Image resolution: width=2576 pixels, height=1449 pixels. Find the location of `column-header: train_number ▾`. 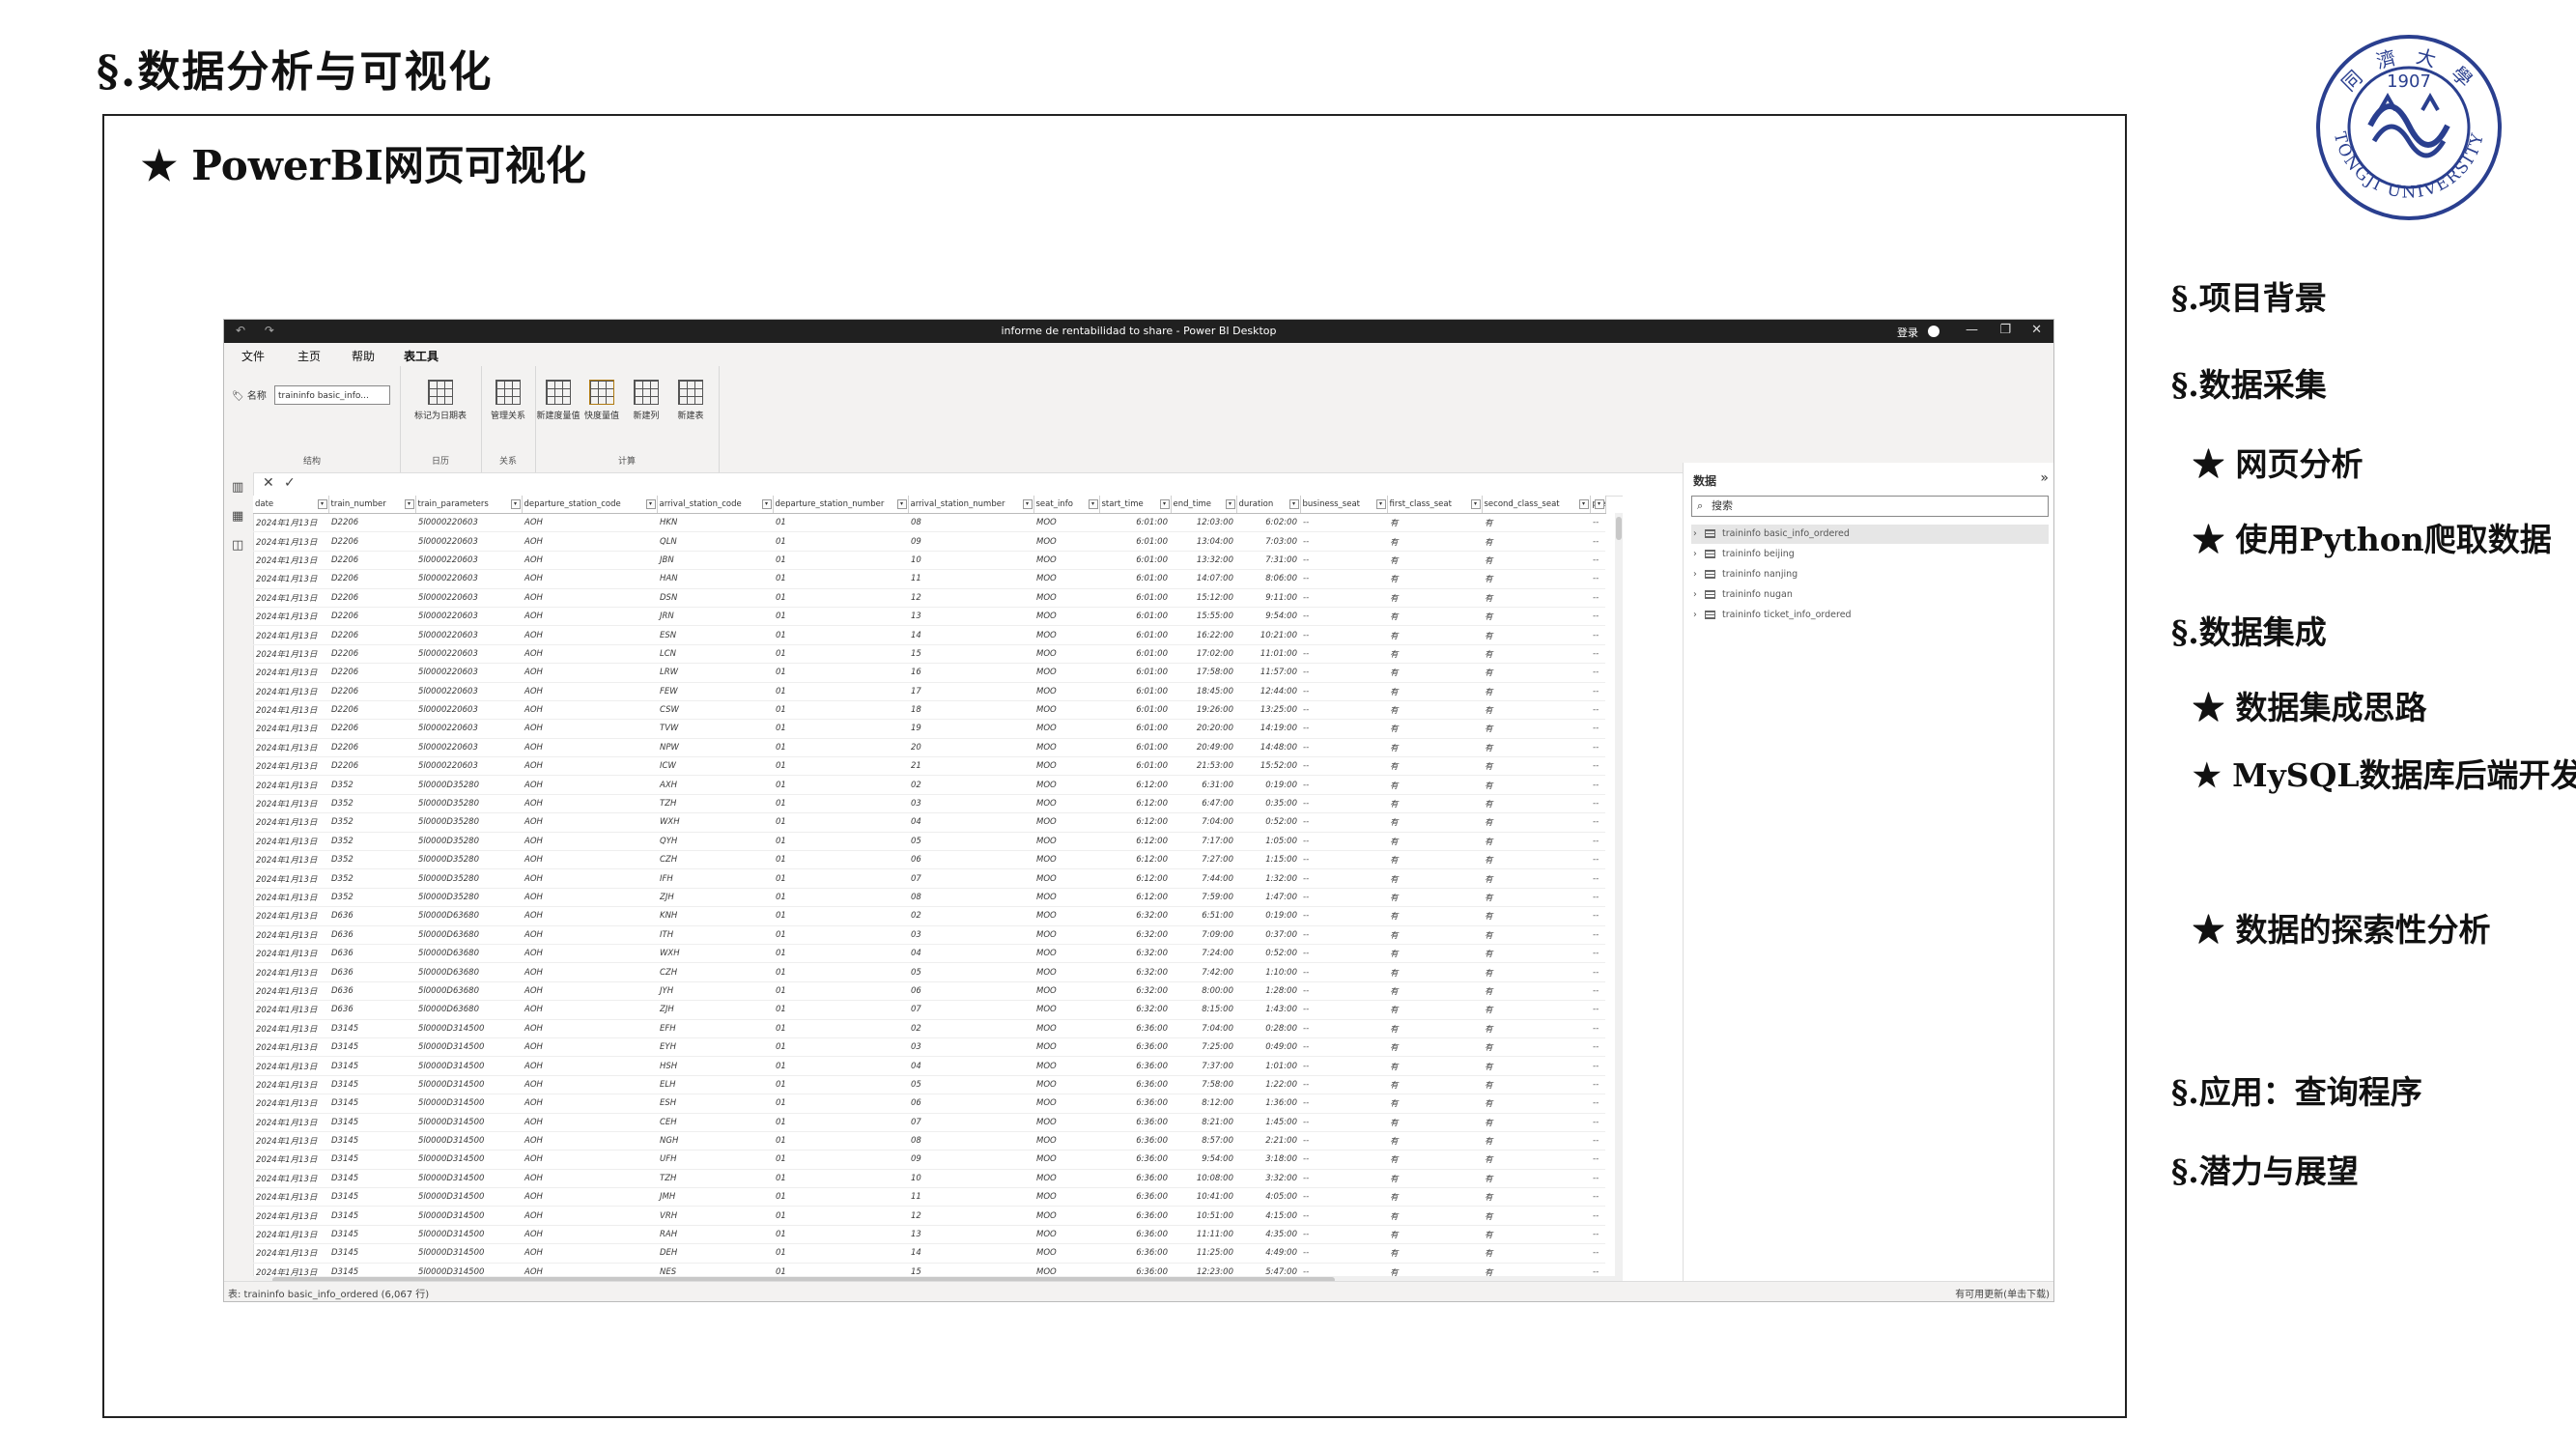

column-header: train_number ▾ is located at coordinates (372, 505).